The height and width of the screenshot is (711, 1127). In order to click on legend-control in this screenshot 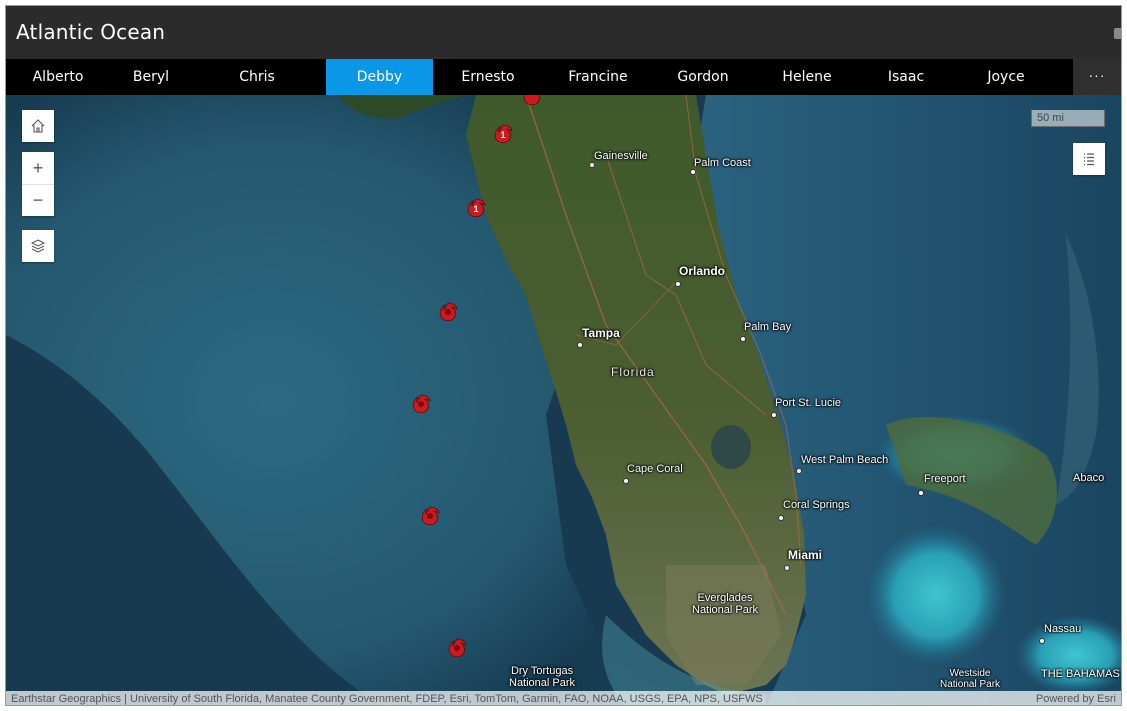, I will do `click(1089, 159)`.